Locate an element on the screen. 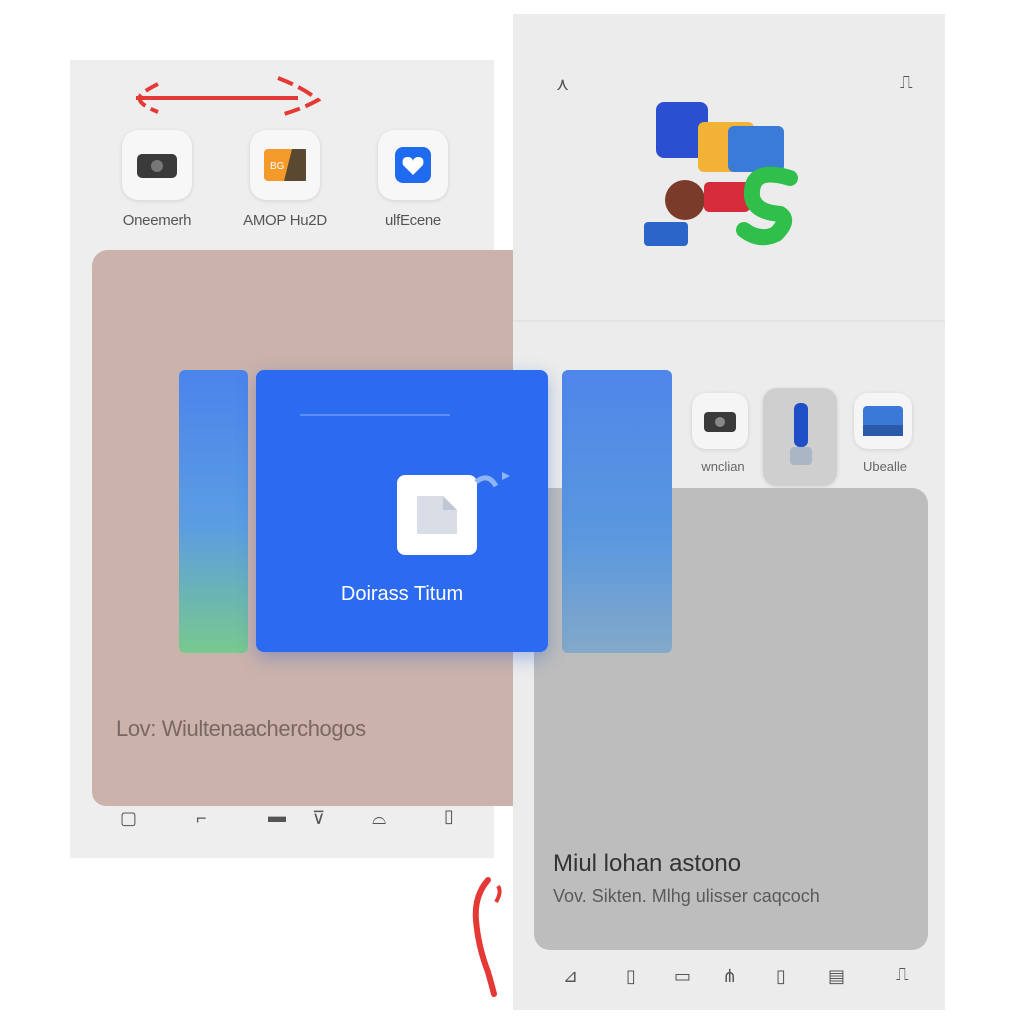  bottle-icon: ▯ is located at coordinates (631, 976).